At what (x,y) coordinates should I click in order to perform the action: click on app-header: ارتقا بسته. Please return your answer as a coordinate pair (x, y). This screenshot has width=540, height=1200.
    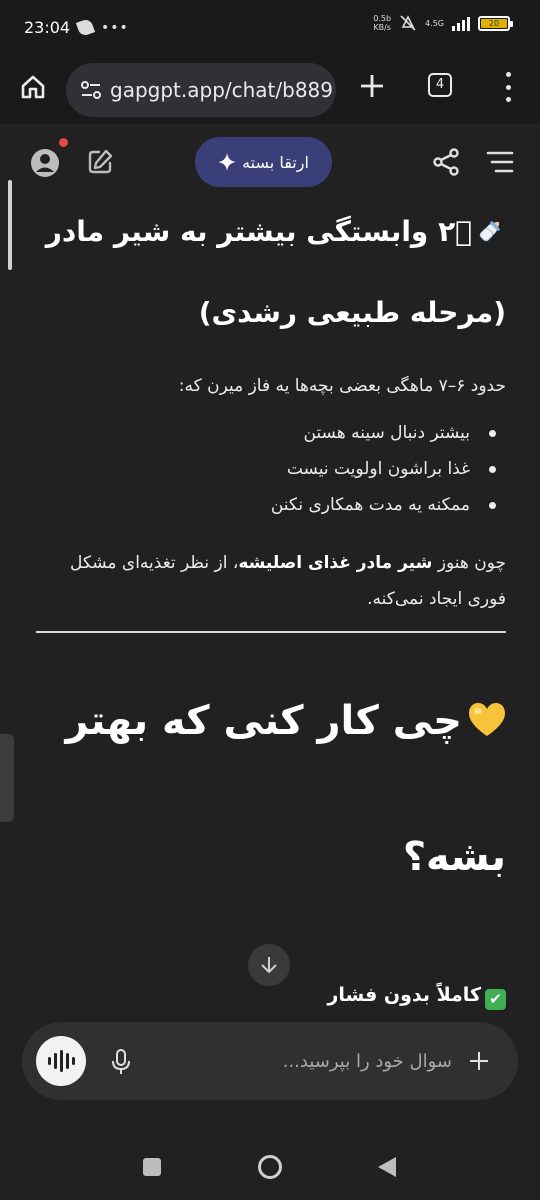
    Looking at the image, I should click on (270, 163).